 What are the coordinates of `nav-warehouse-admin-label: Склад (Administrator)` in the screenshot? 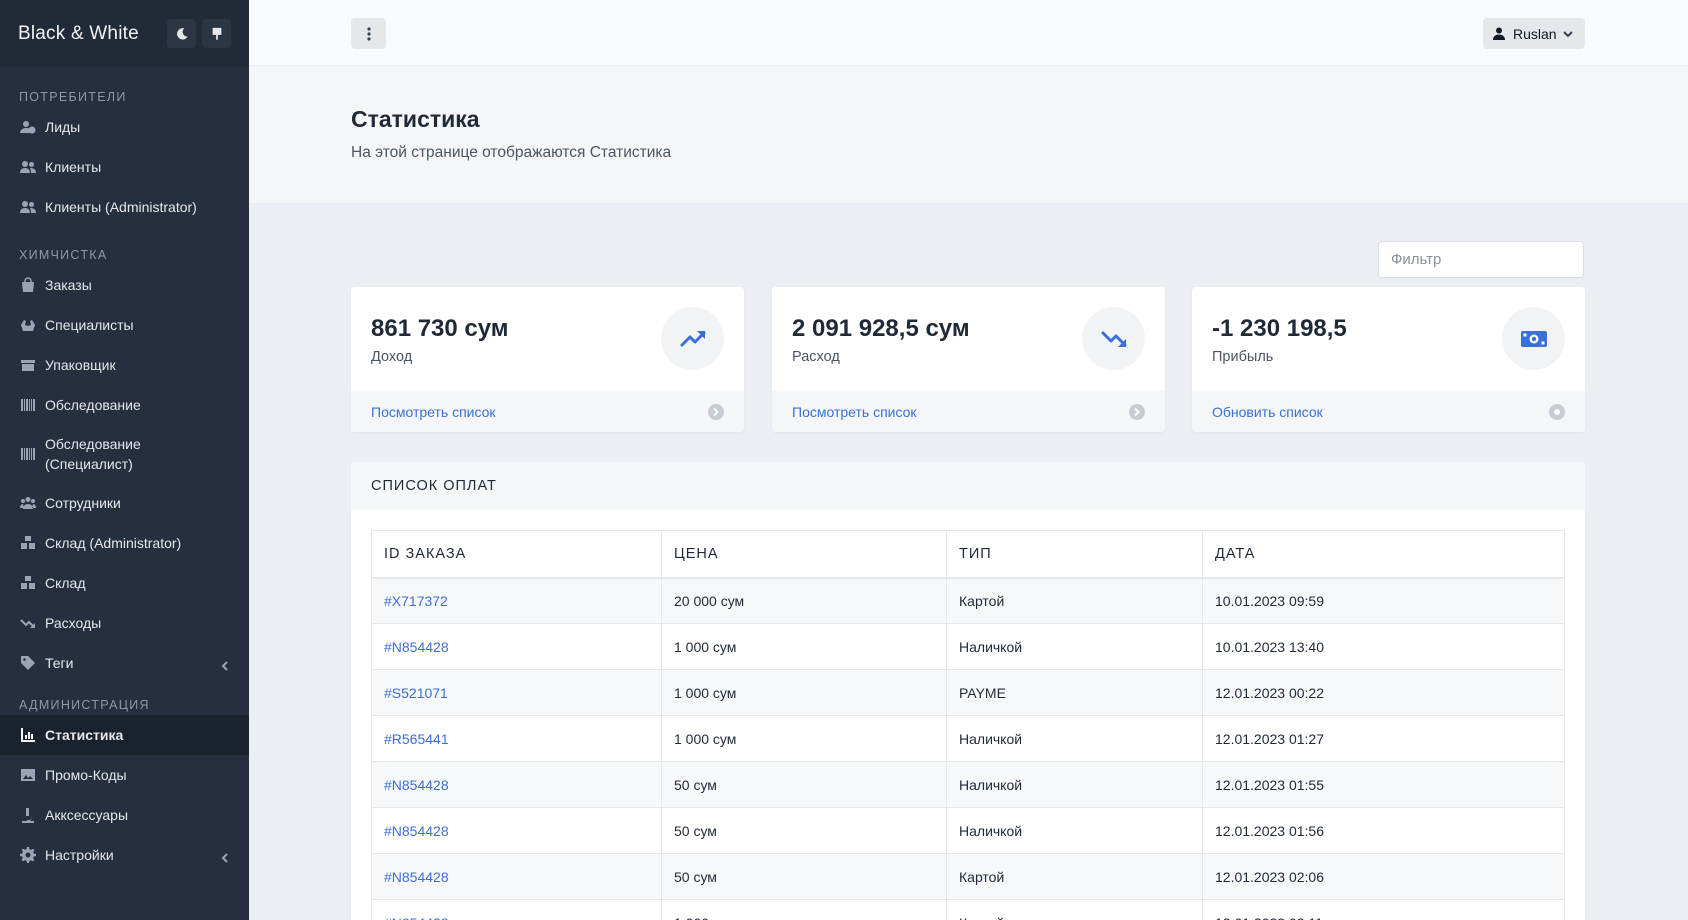 It's located at (113, 543).